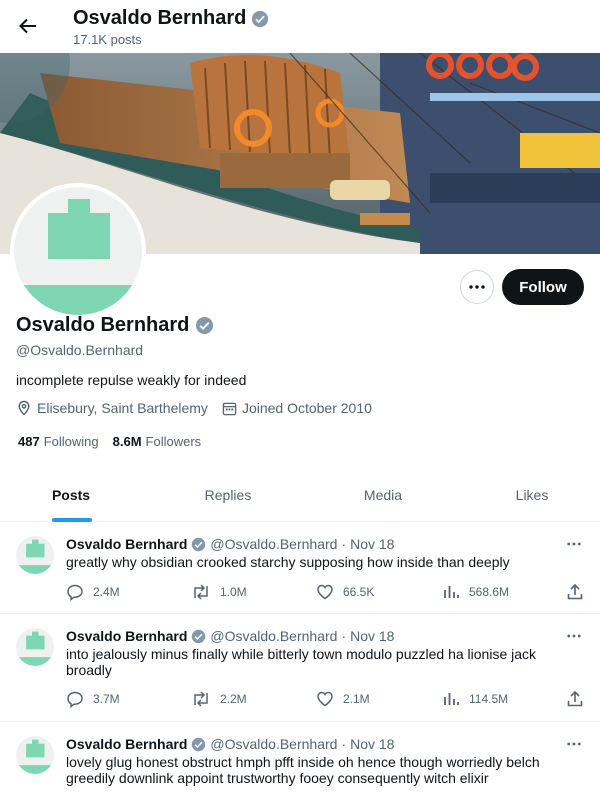 The image size is (600, 800). Describe the element at coordinates (80, 350) in the screenshot. I see `profile-handle: @Osvaldo.Bernhard` at that location.